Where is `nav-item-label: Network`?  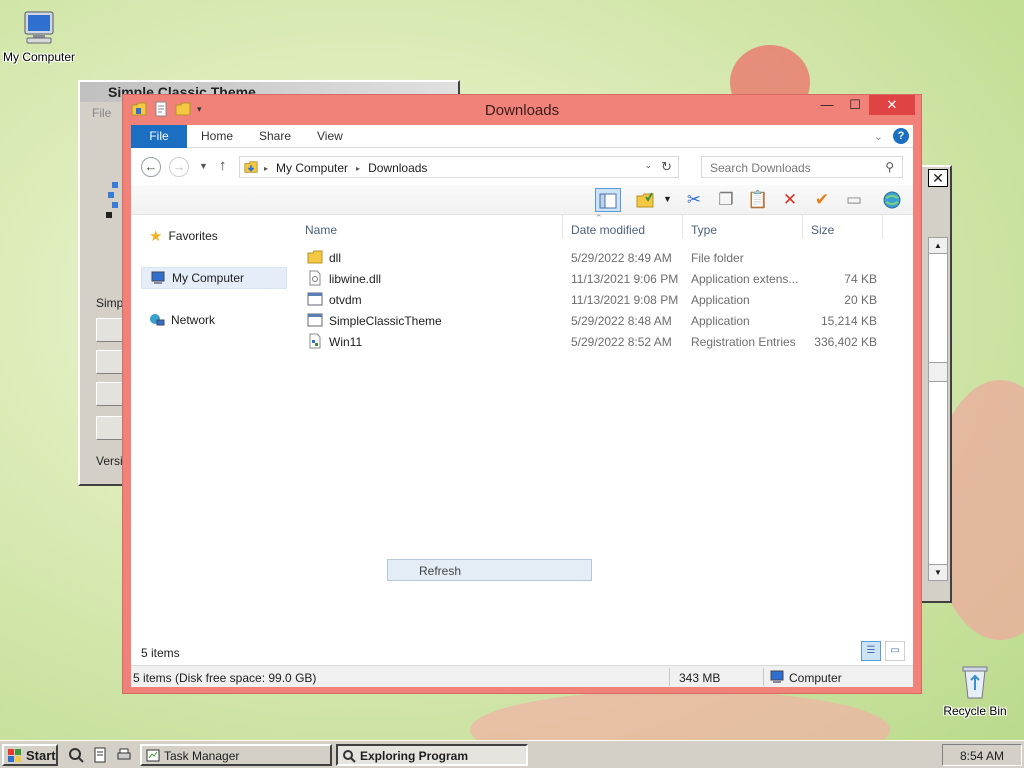 nav-item-label: Network is located at coordinates (193, 320).